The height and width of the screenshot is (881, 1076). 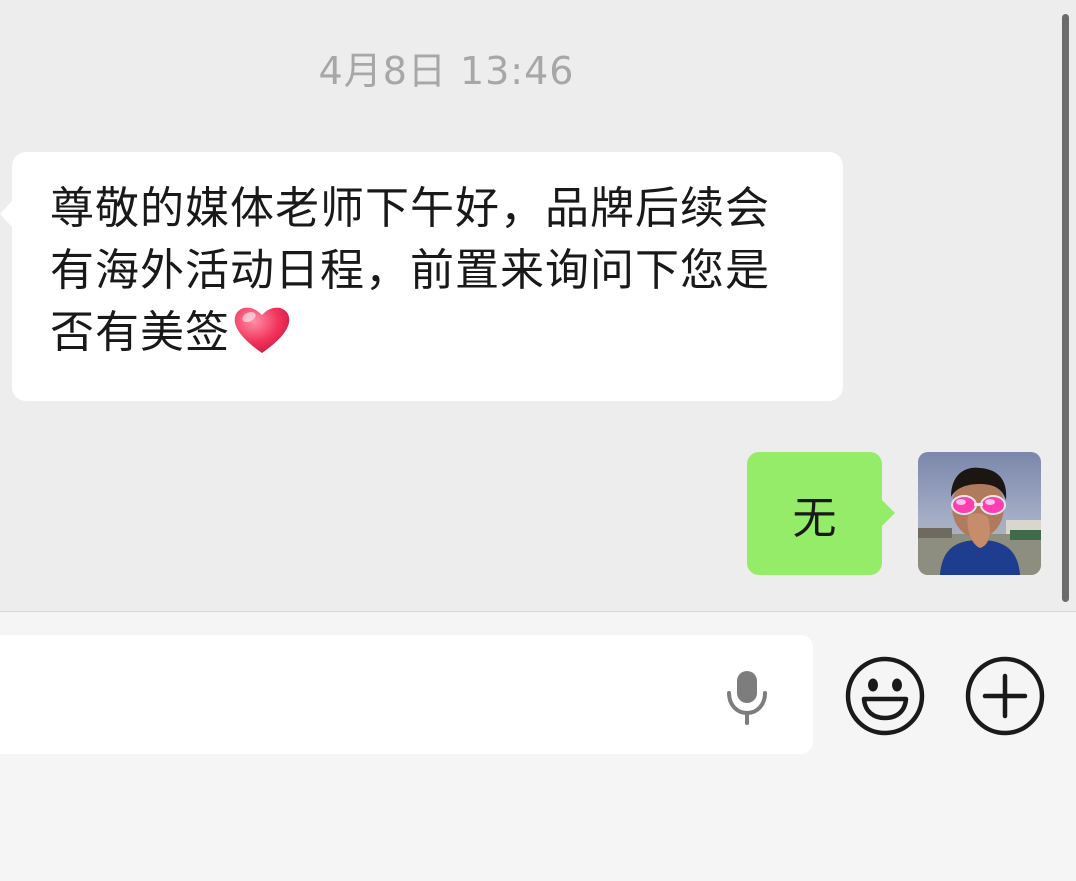 I want to click on user-avatar, so click(x=979, y=513).